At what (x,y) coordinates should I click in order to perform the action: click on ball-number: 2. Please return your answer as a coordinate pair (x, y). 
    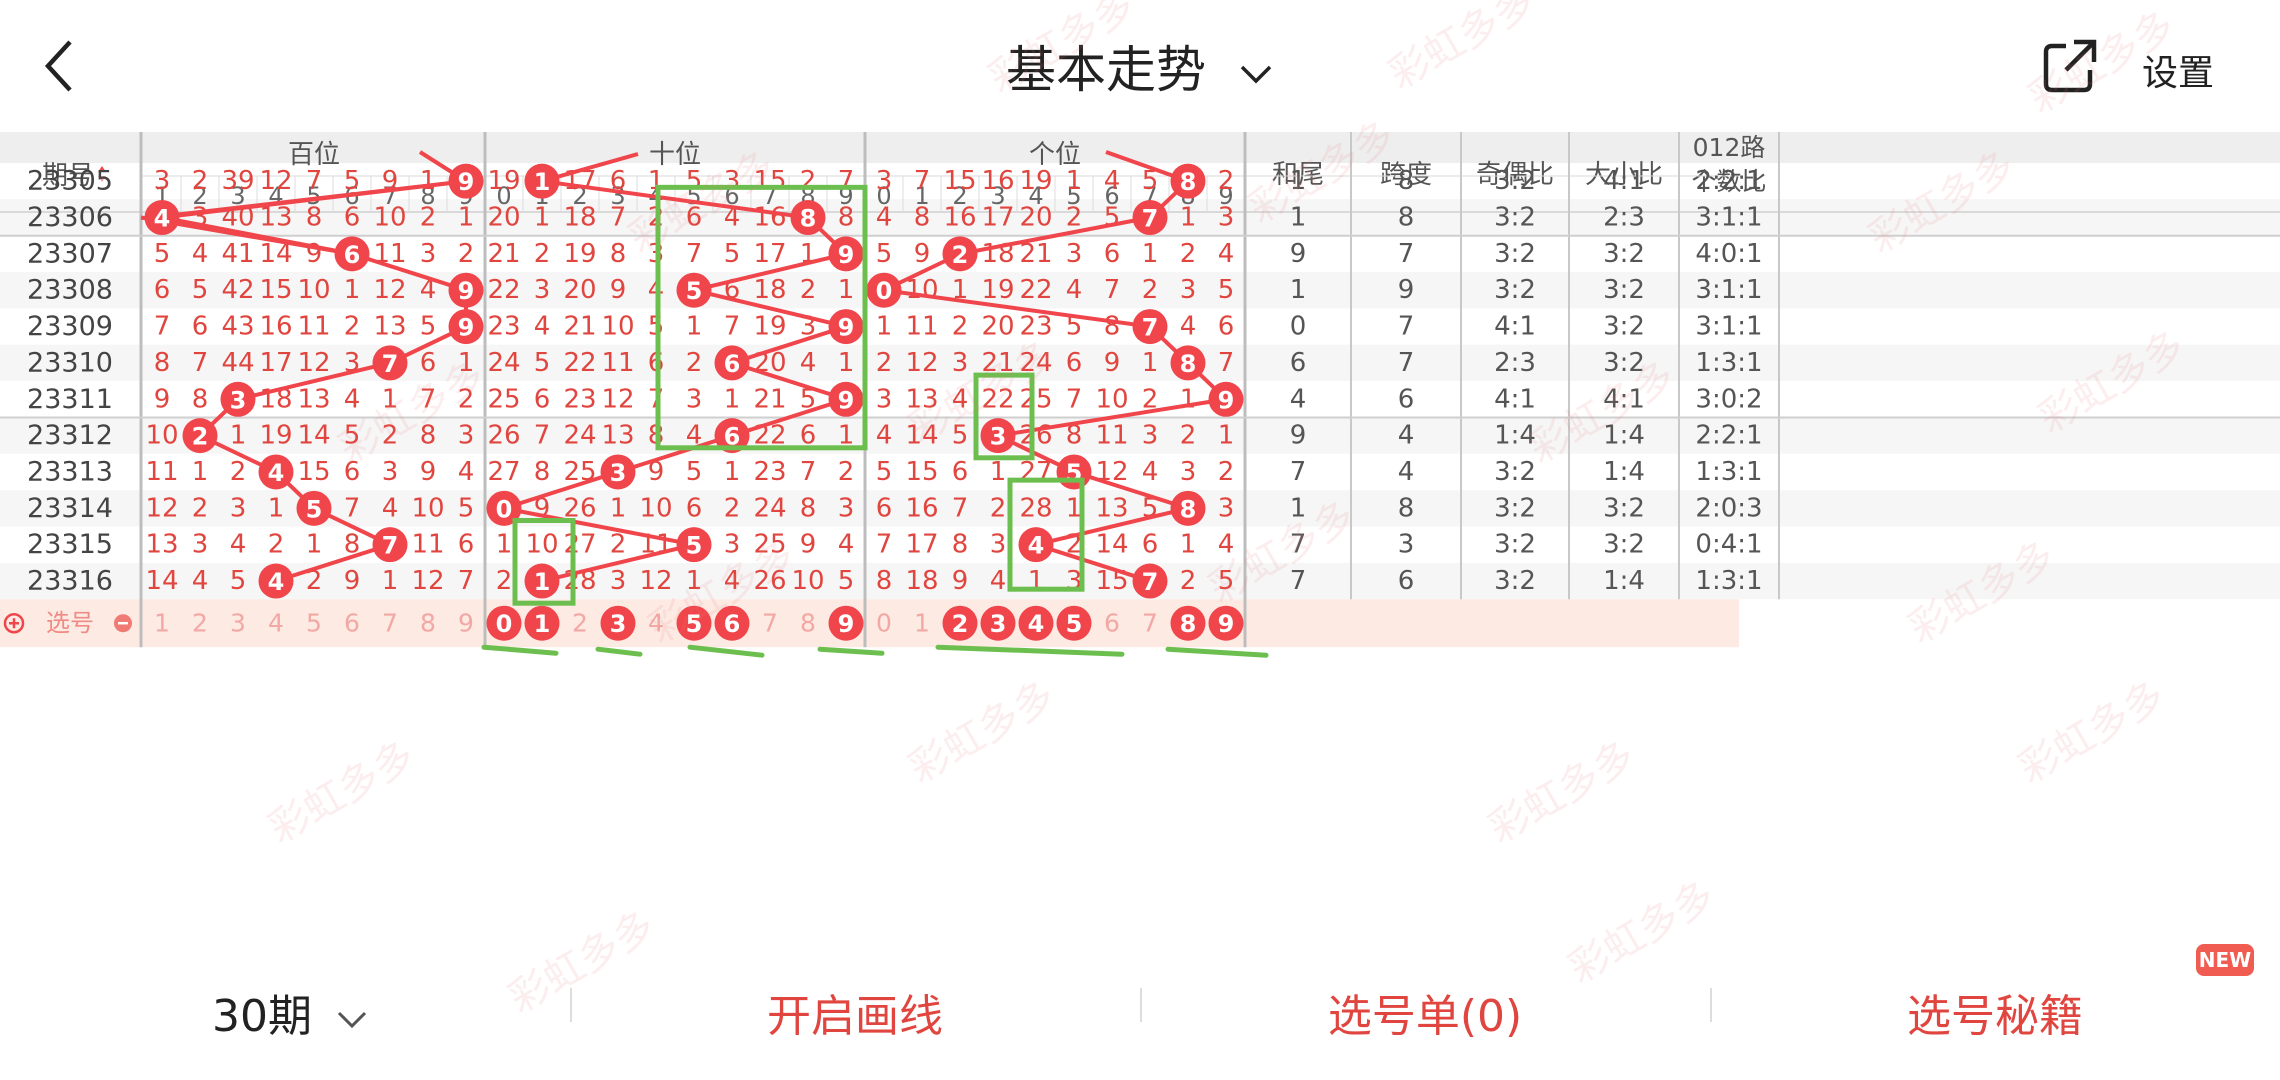
    Looking at the image, I should click on (200, 437).